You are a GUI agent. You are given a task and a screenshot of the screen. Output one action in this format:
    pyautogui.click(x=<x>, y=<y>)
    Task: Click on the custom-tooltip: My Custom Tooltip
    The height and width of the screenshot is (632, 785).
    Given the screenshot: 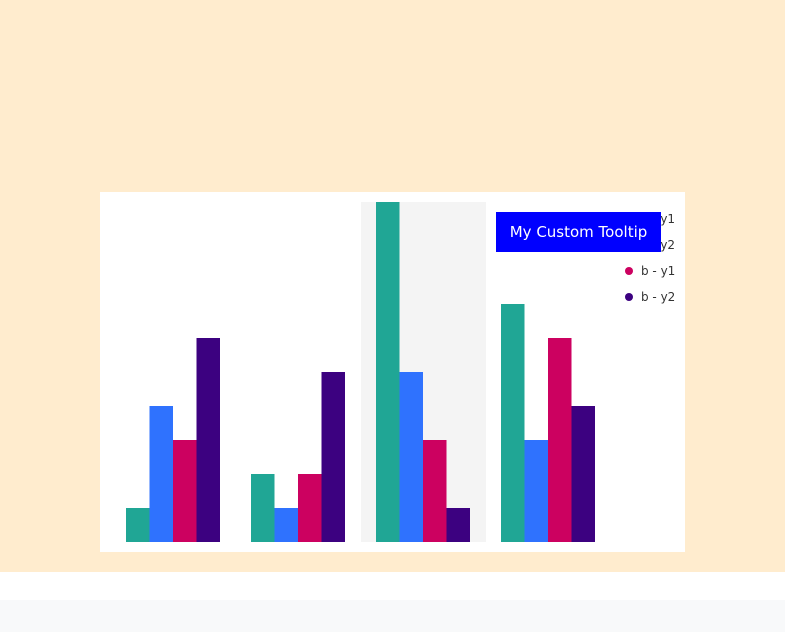 What is the action you would take?
    pyautogui.click(x=578, y=232)
    